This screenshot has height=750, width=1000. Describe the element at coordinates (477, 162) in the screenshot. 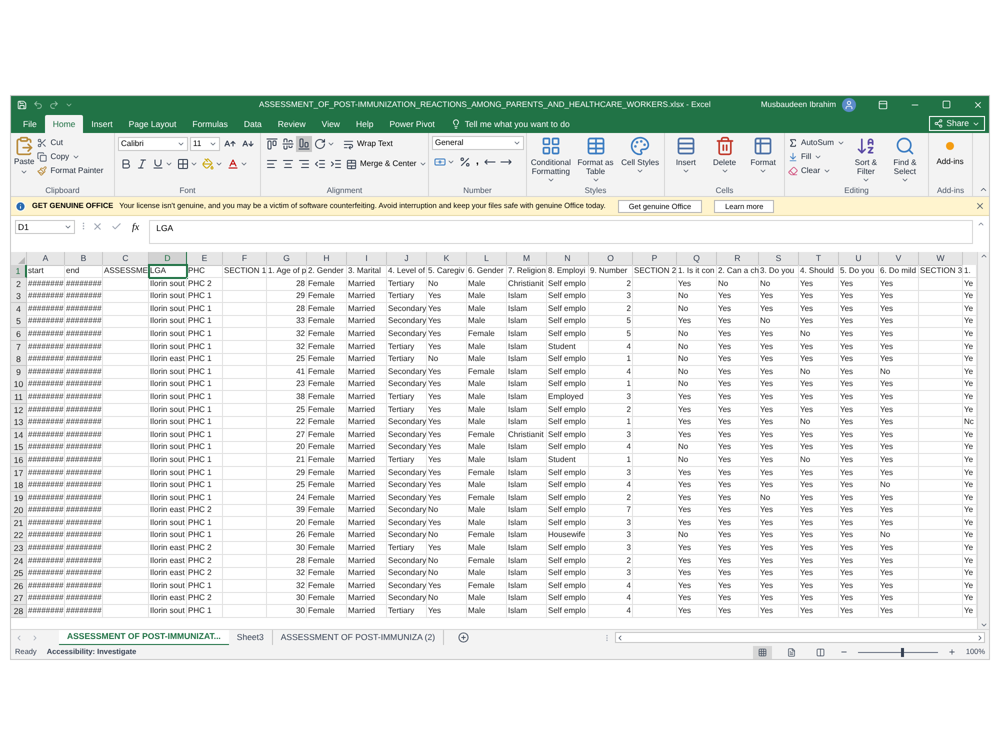

I see `comma-style-button: ,` at that location.